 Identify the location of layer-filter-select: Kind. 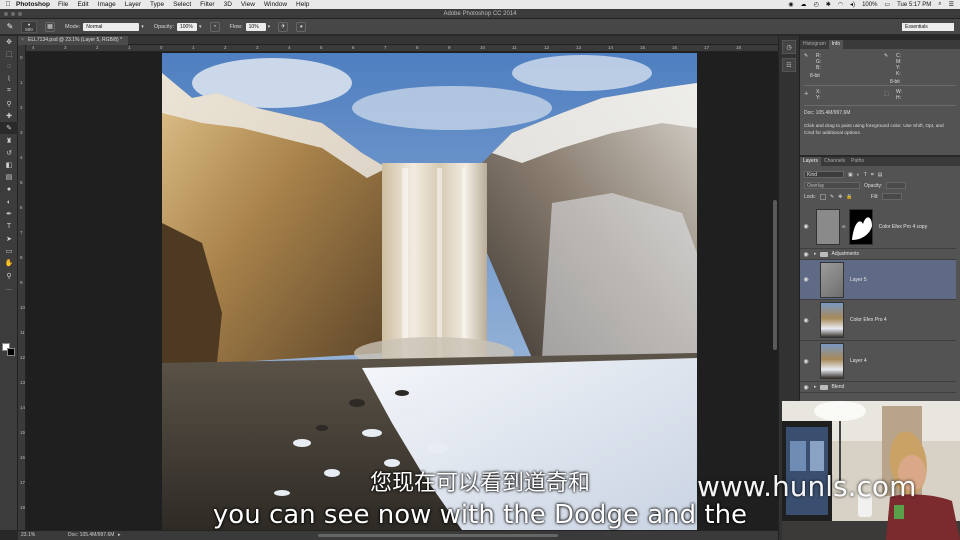
(824, 174).